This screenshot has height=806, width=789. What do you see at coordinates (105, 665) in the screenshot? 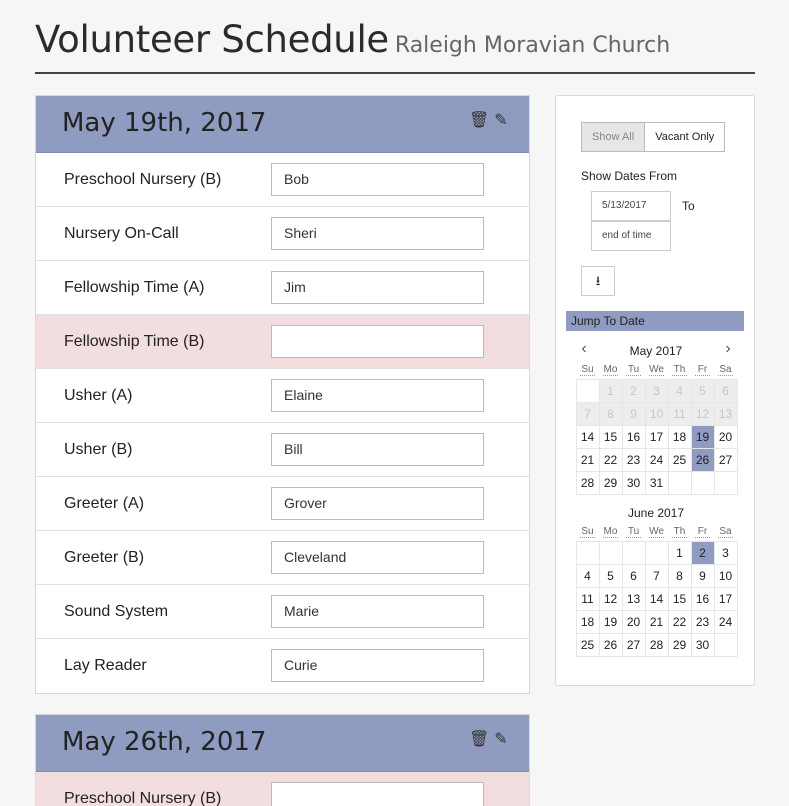
I see `role-label: Lay Reader` at bounding box center [105, 665].